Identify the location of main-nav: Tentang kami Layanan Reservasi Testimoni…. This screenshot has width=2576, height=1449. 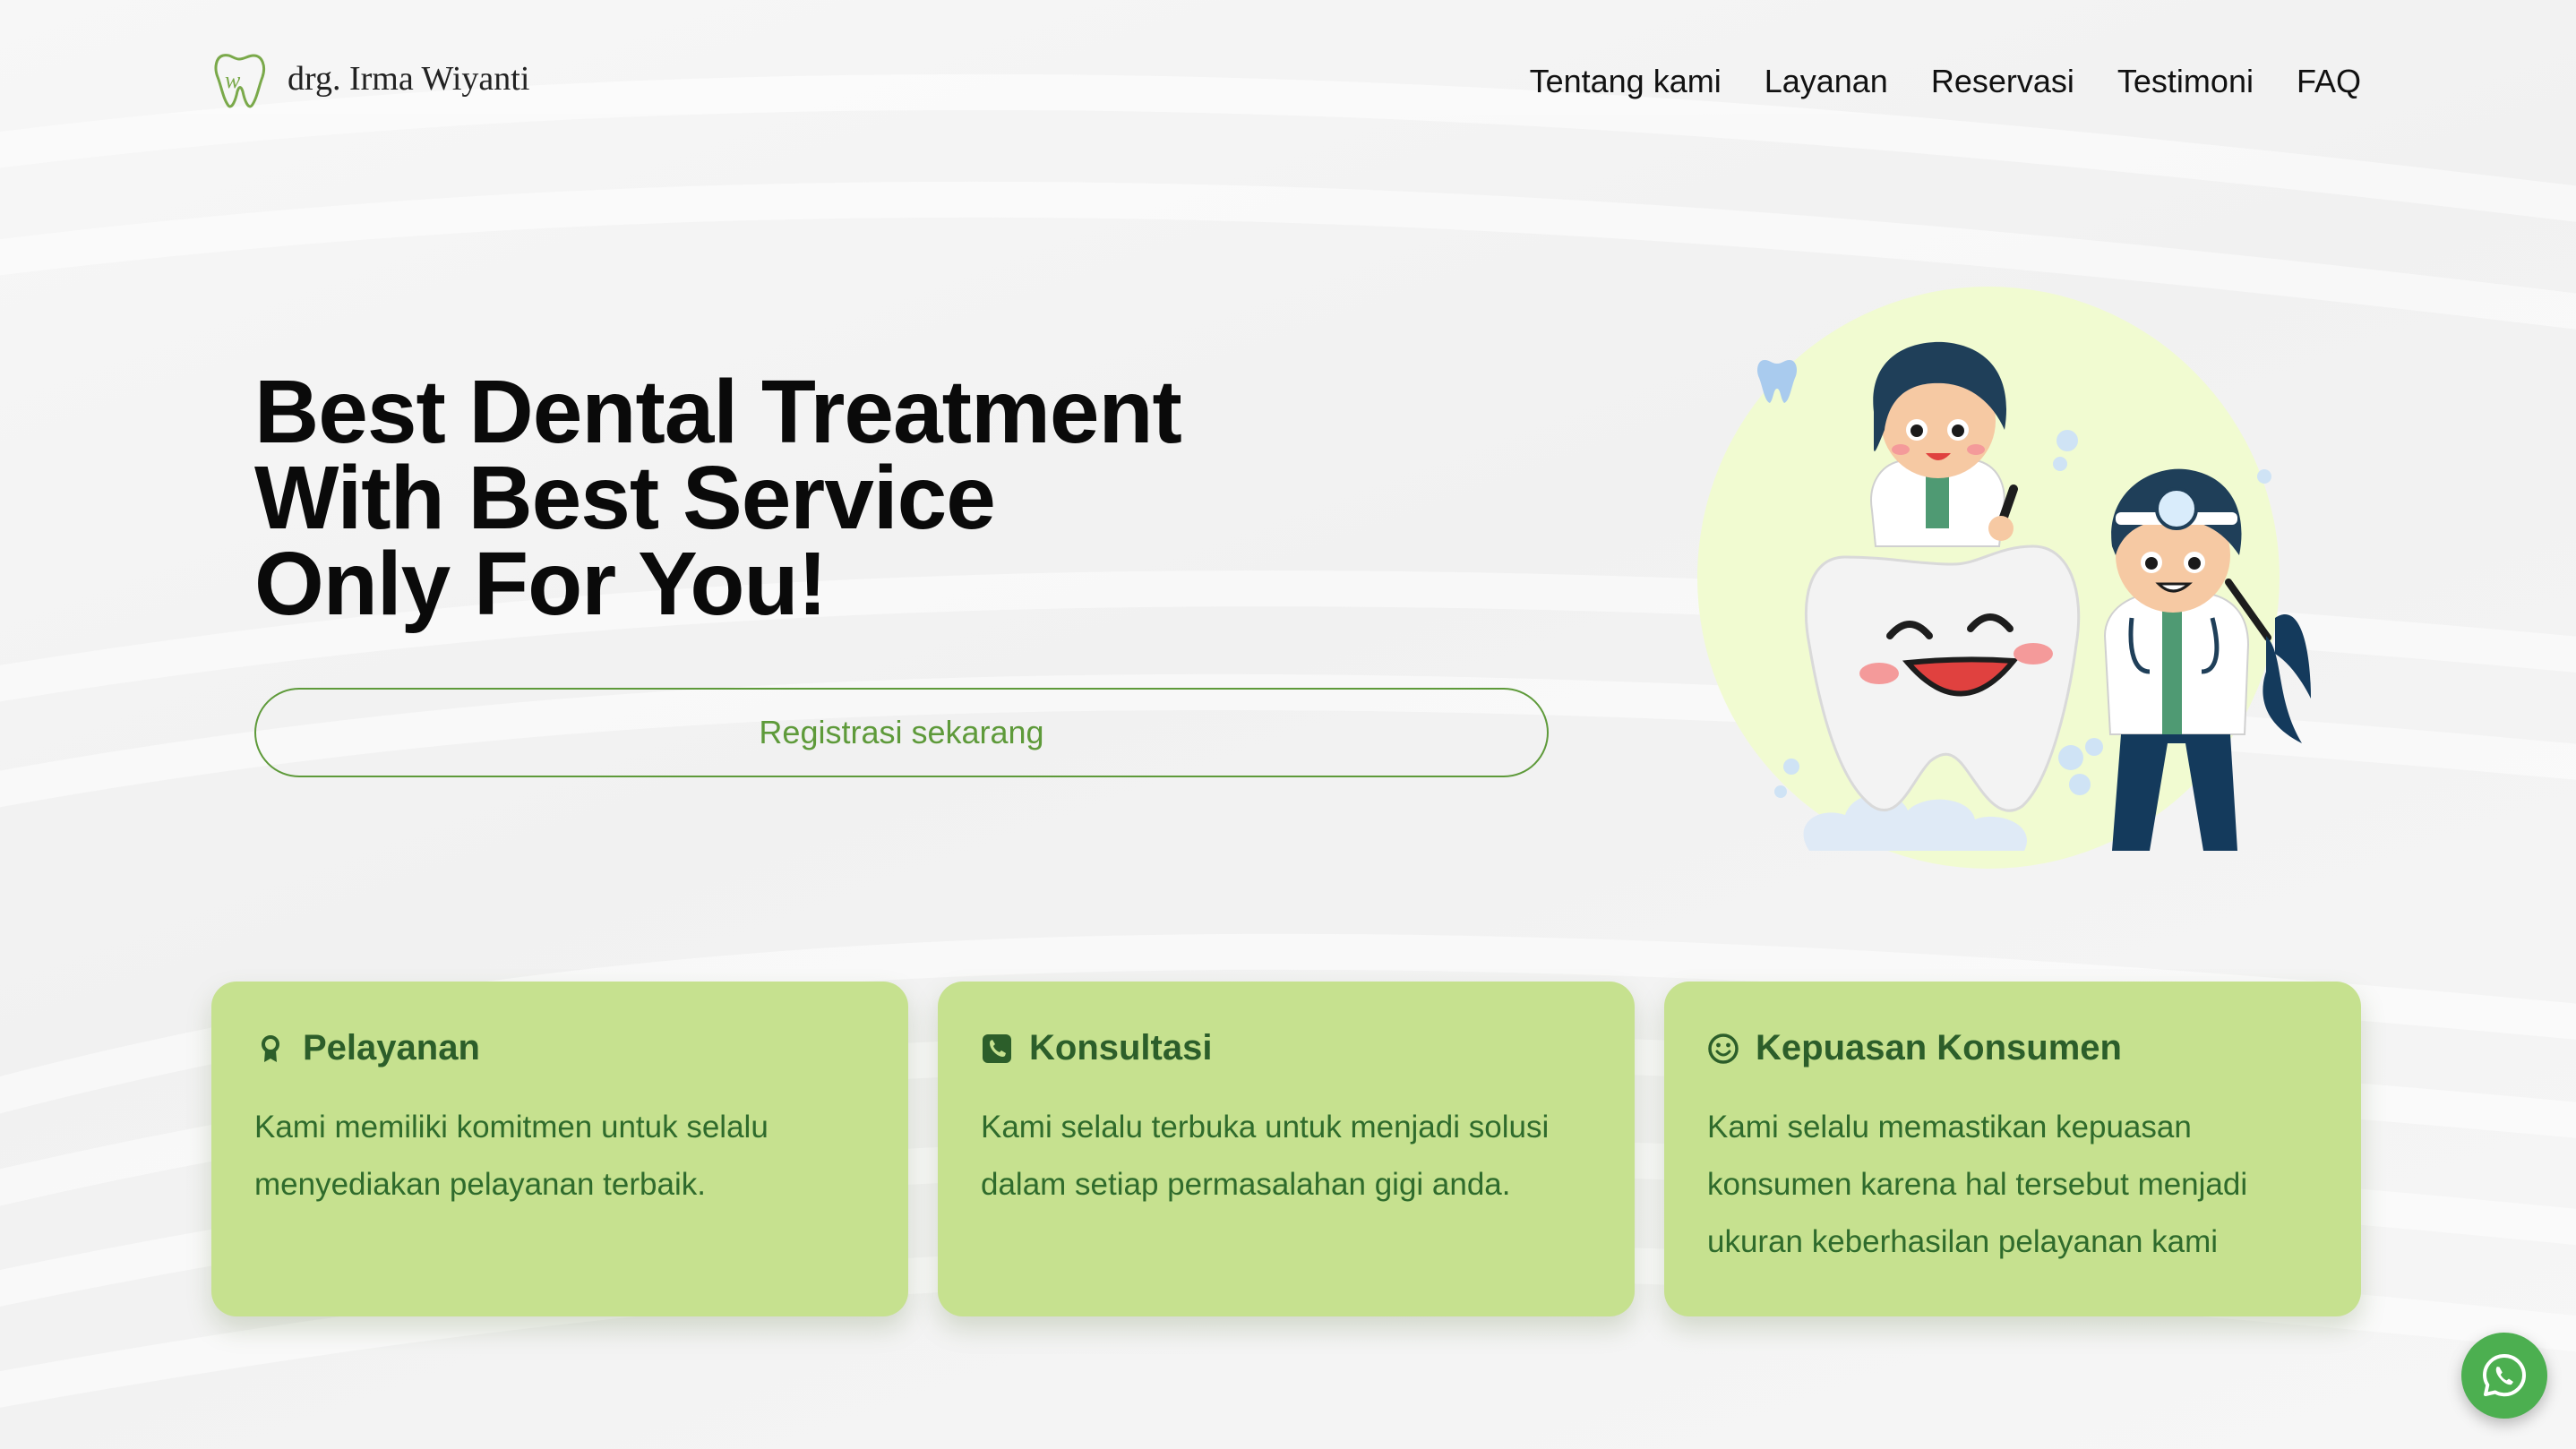
(1945, 82).